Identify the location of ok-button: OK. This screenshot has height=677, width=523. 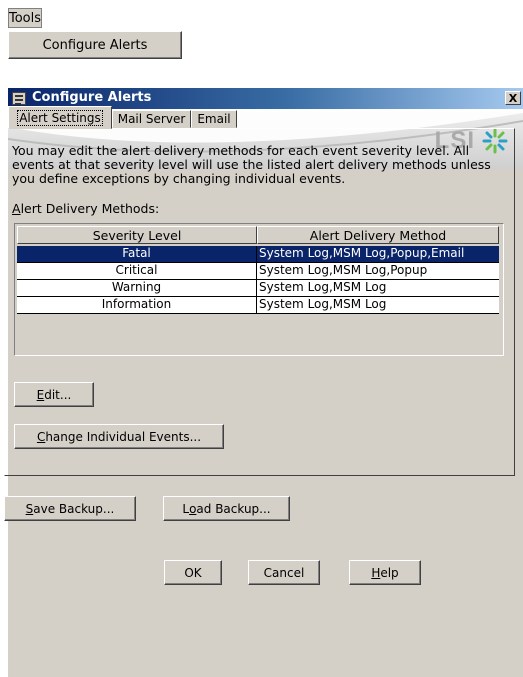
(193, 572).